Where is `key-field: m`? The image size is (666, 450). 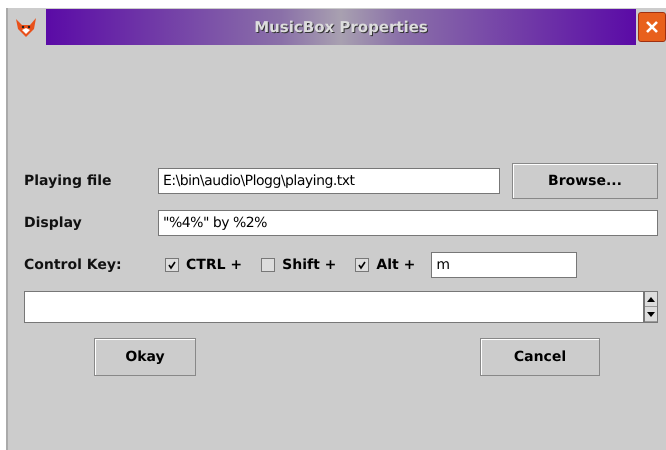 key-field: m is located at coordinates (504, 265).